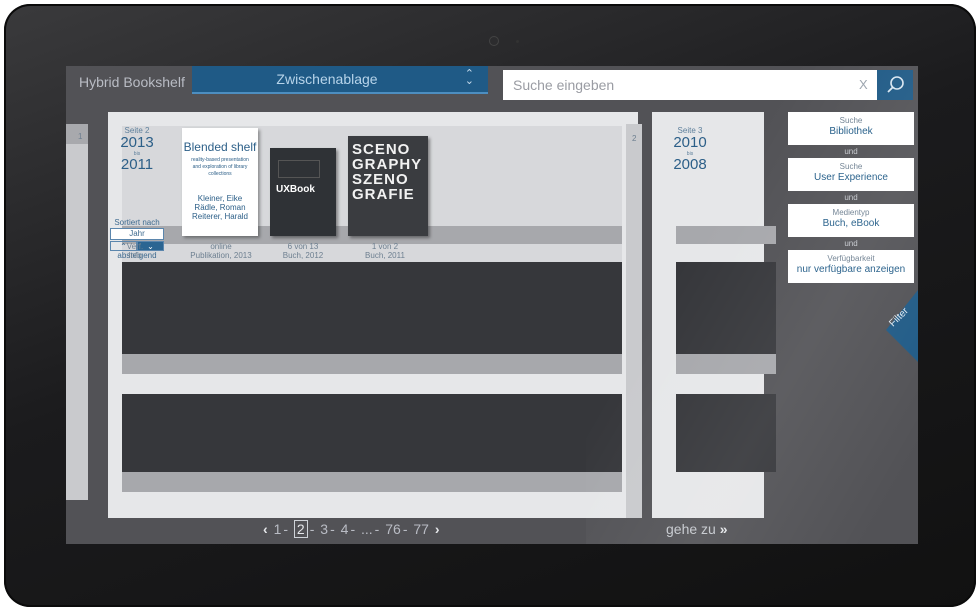 The height and width of the screenshot is (611, 980). Describe the element at coordinates (421, 529) in the screenshot. I see `page-link: 77` at that location.